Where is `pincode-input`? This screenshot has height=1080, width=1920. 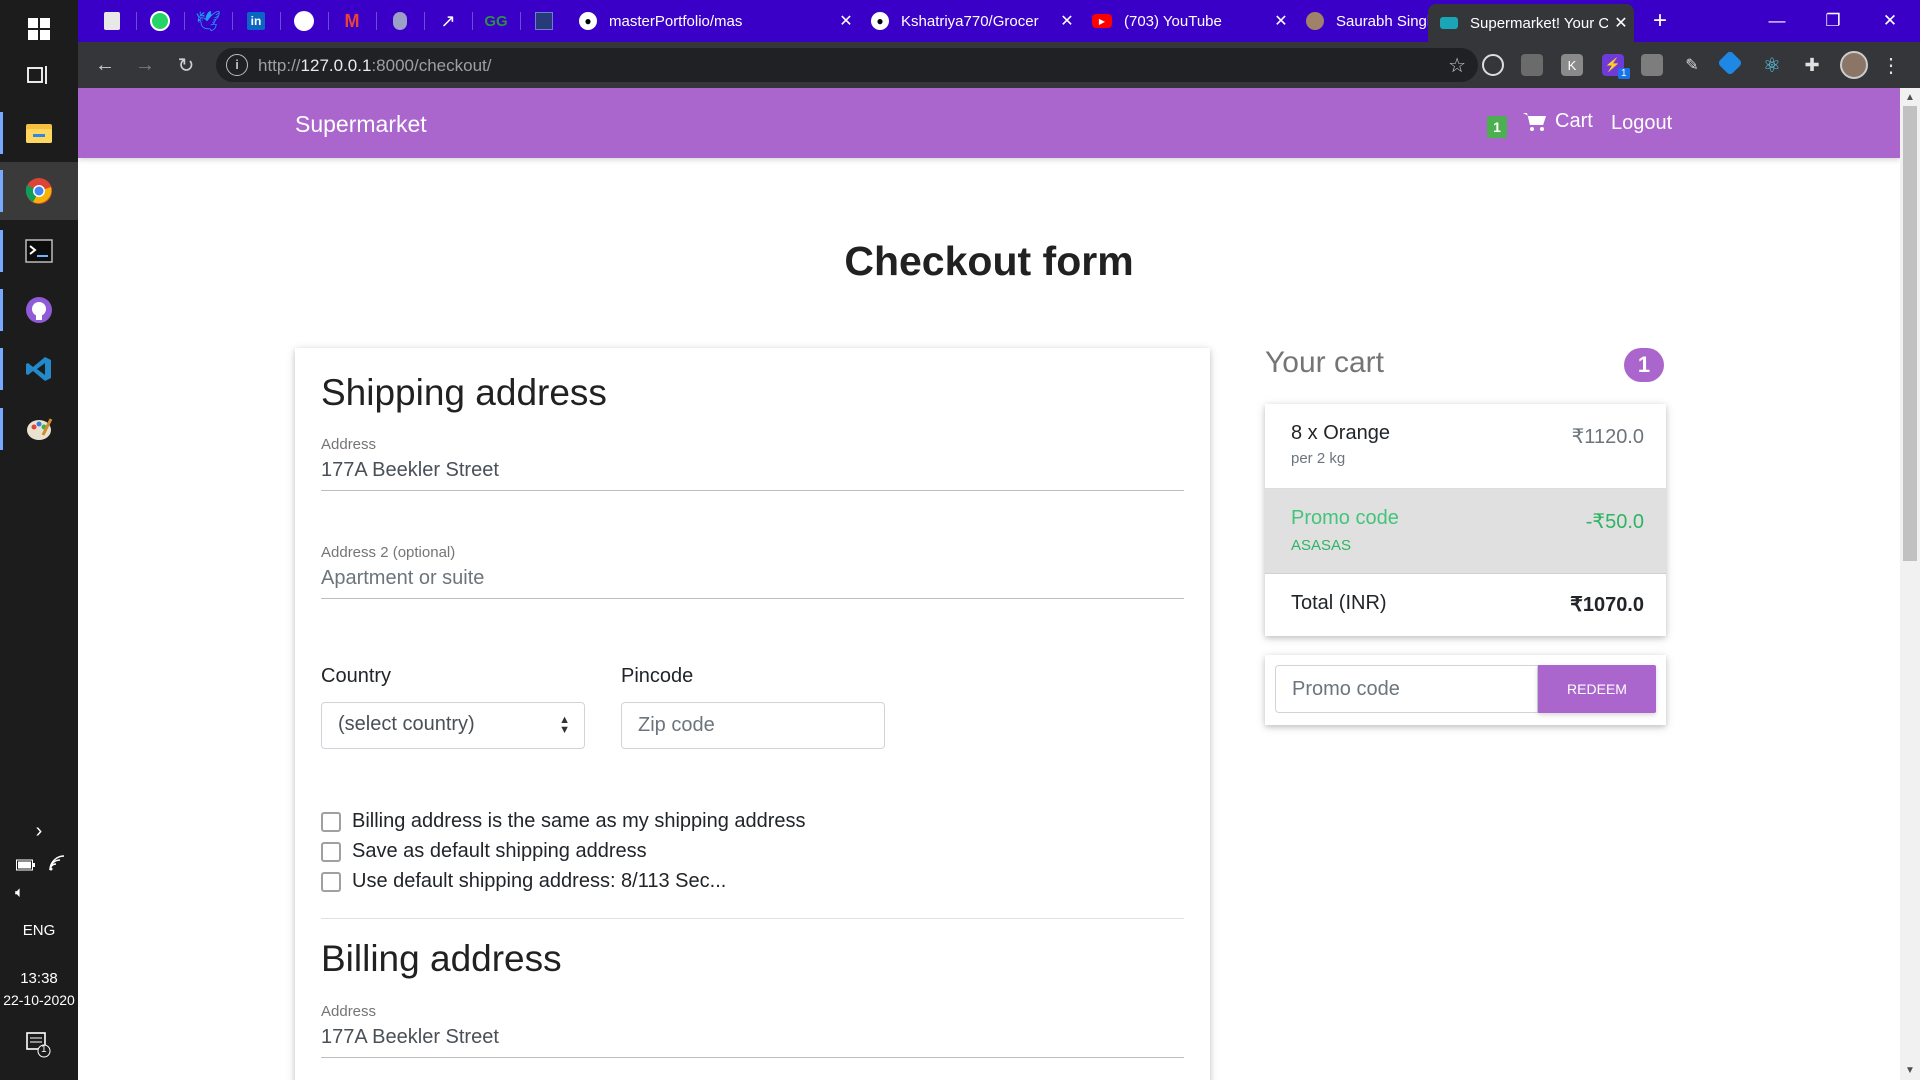 pincode-input is located at coordinates (753, 725).